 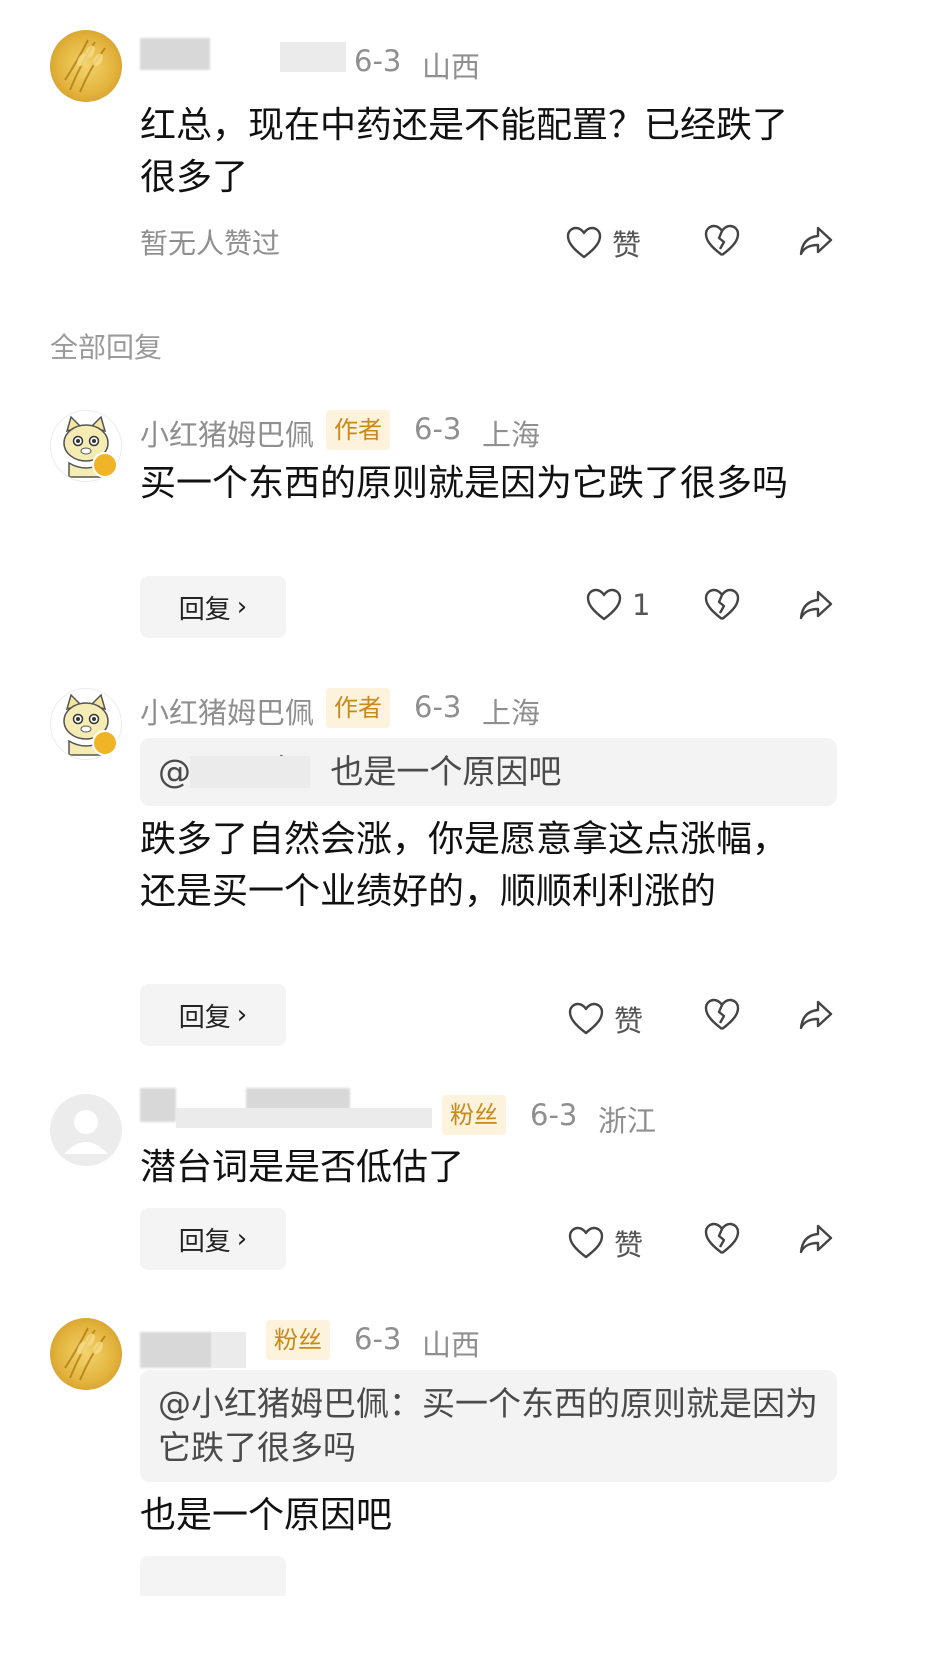 I want to click on reply-button-partial, so click(x=213, y=1576).